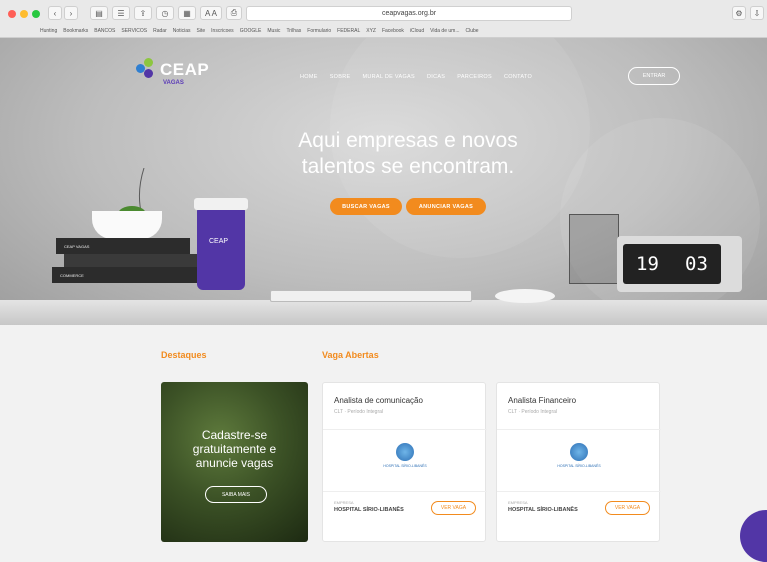 This screenshot has width=767, height=562. What do you see at coordinates (679, 264) in the screenshot?
I see `flip-clock-image: 19 03` at bounding box center [679, 264].